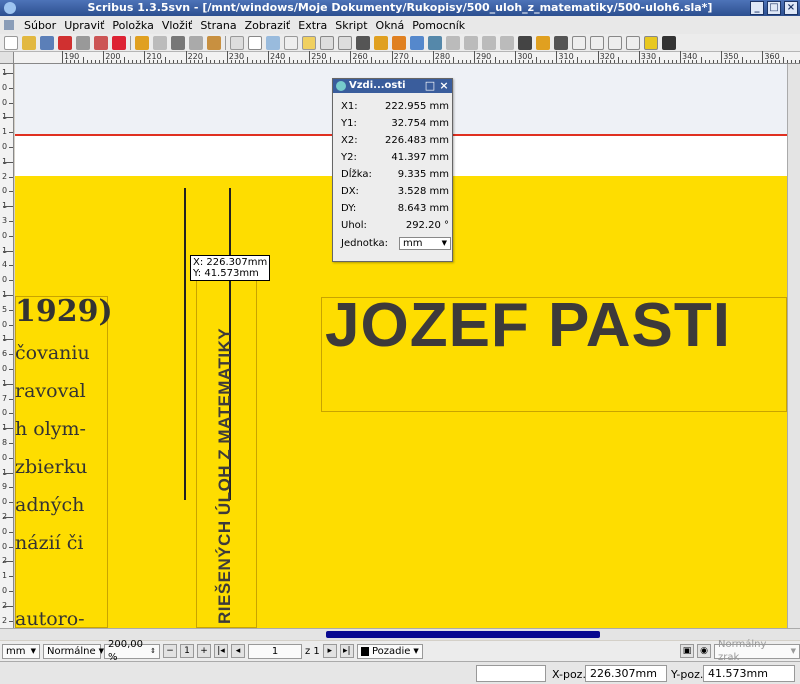 The image size is (800, 684). I want to click on menu-item: Položka, so click(132, 25).